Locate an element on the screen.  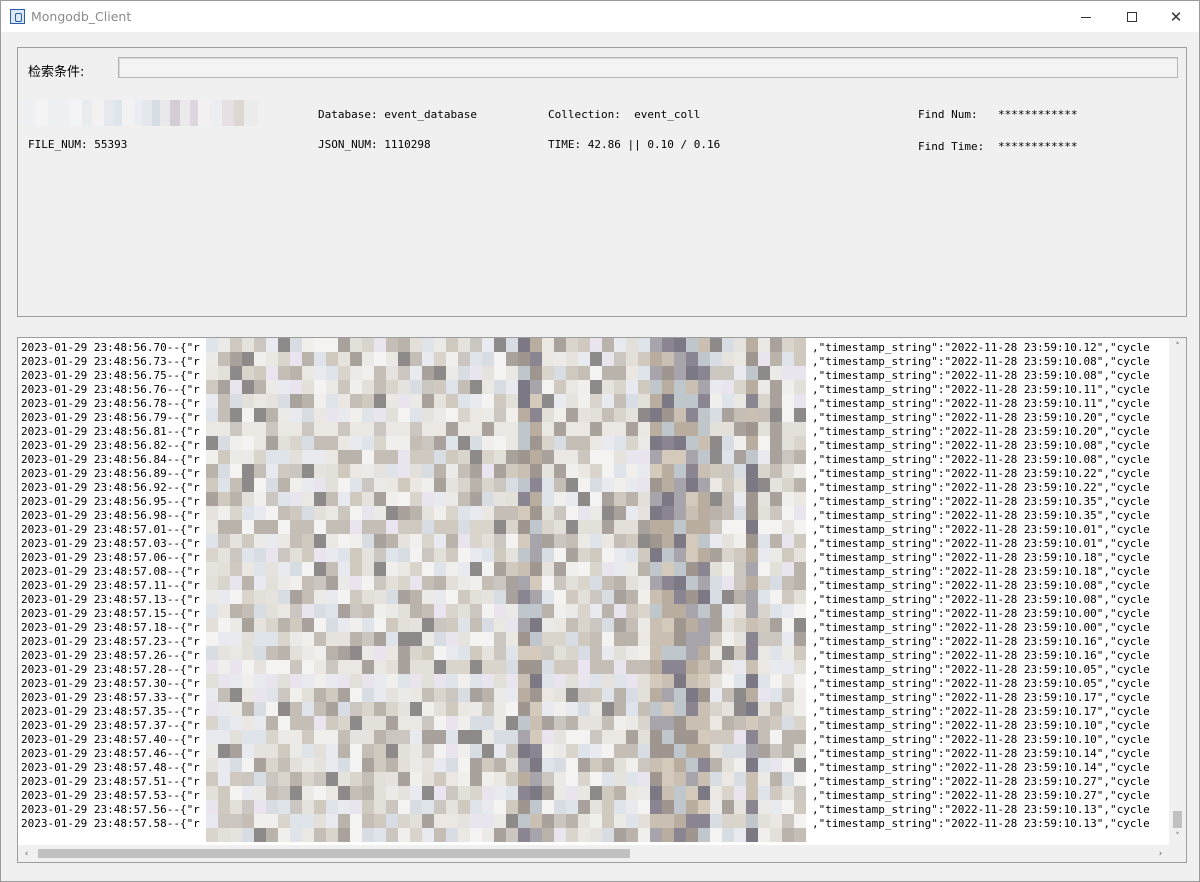
scroll-left-icon: ‹ is located at coordinates (26, 853).